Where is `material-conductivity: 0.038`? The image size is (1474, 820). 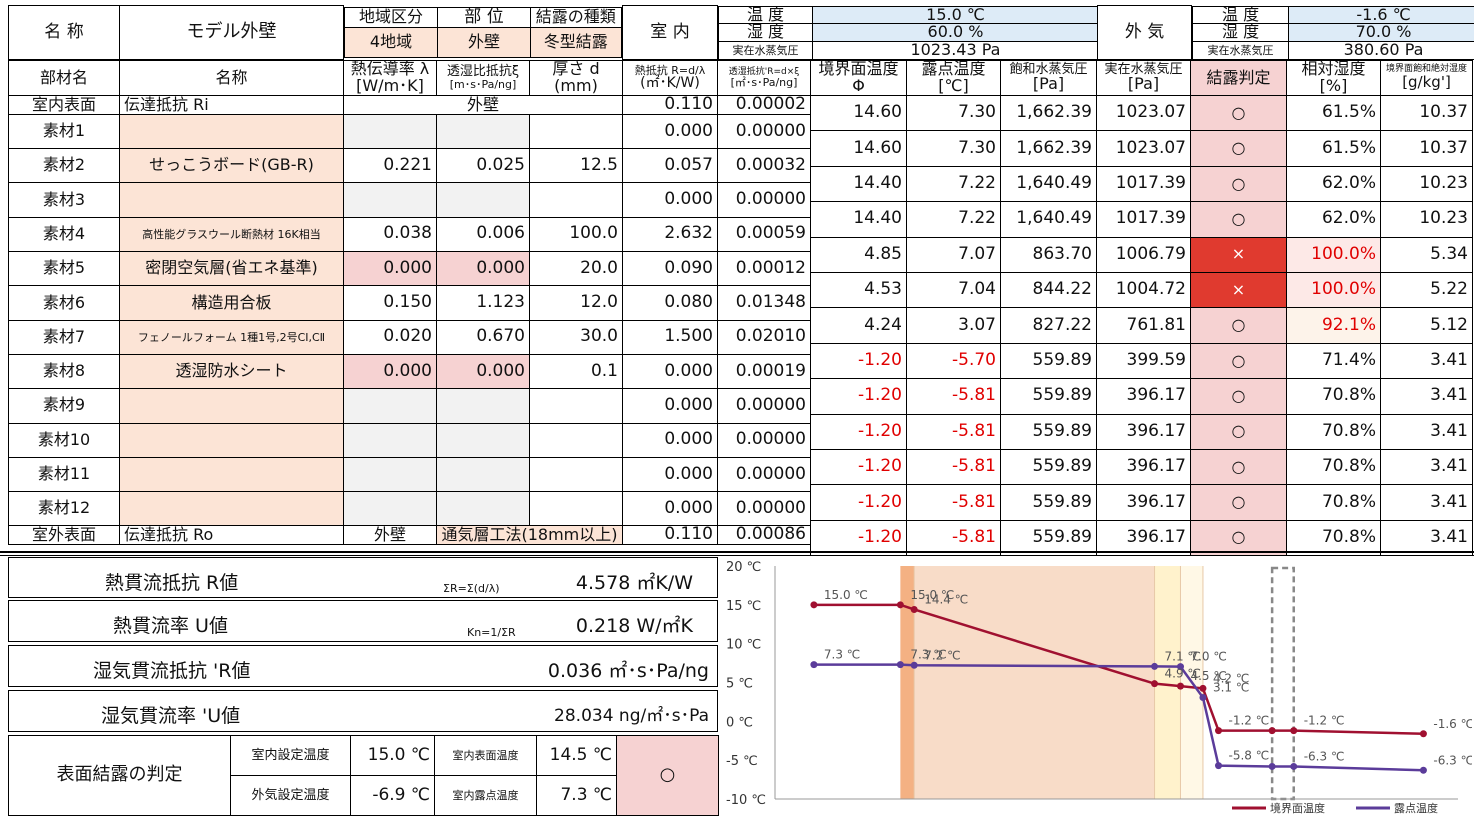 material-conductivity: 0.038 is located at coordinates (390, 234).